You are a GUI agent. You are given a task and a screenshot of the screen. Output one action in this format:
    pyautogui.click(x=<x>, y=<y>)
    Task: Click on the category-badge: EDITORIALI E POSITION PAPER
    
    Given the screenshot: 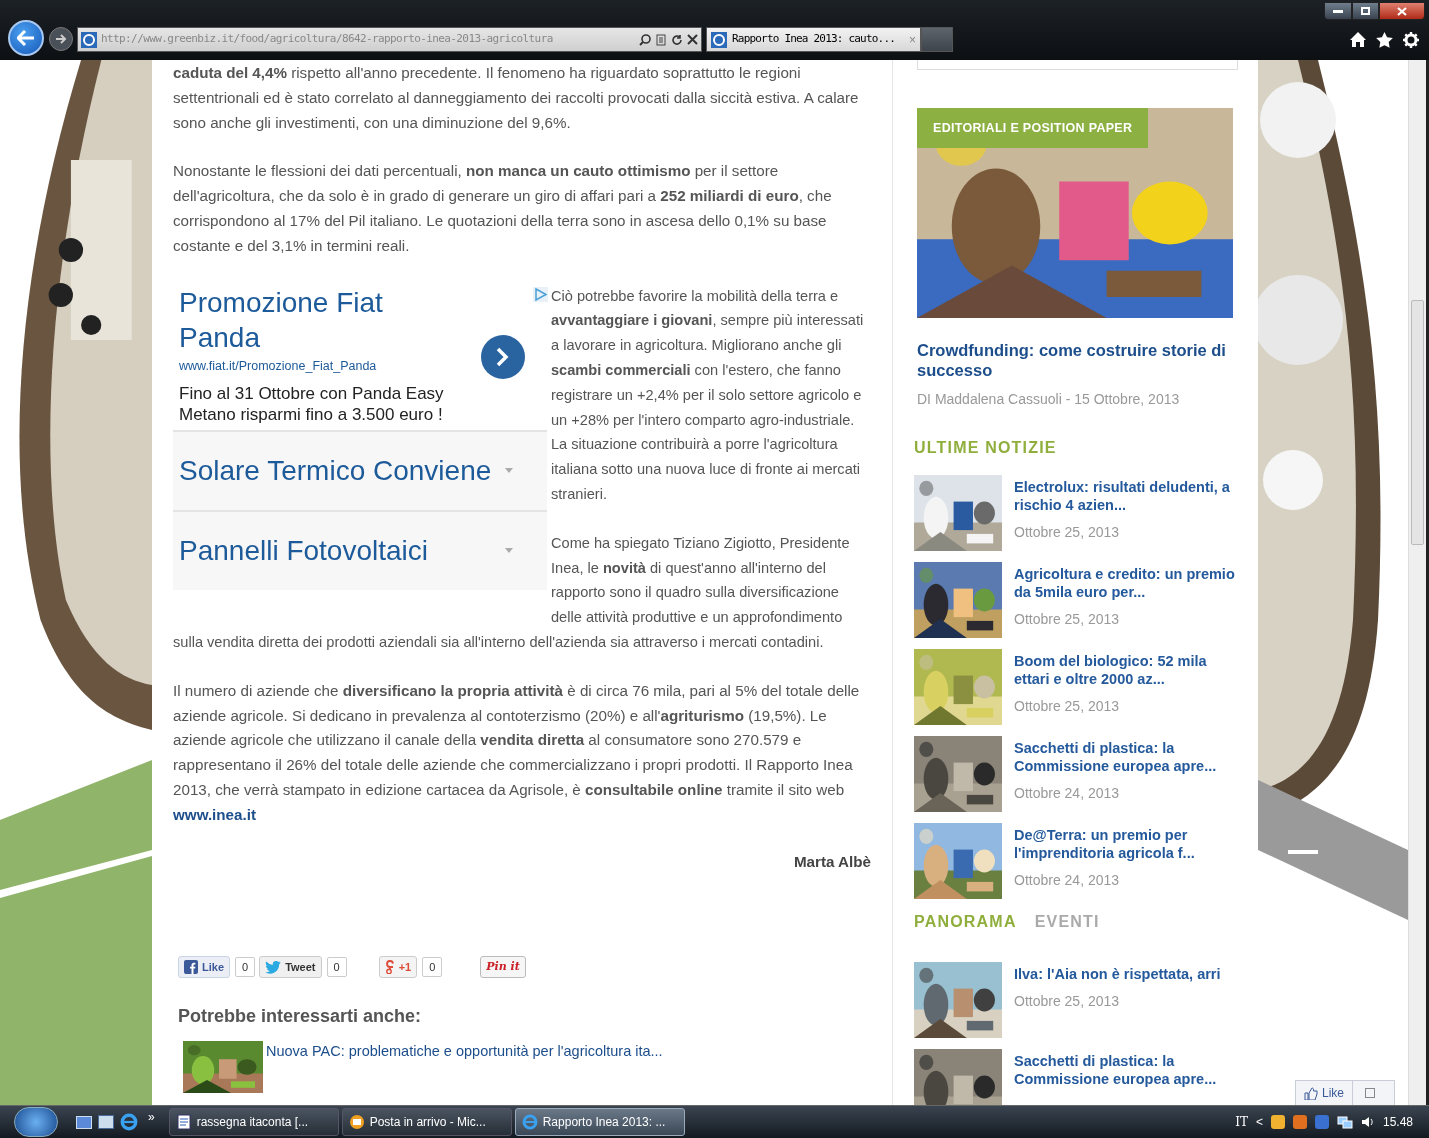 What is the action you would take?
    pyautogui.click(x=1033, y=128)
    